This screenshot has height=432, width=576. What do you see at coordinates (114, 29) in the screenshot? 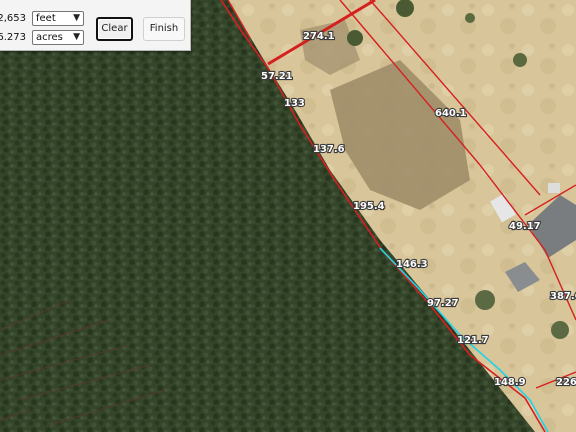
I see `clear-button: Clear` at bounding box center [114, 29].